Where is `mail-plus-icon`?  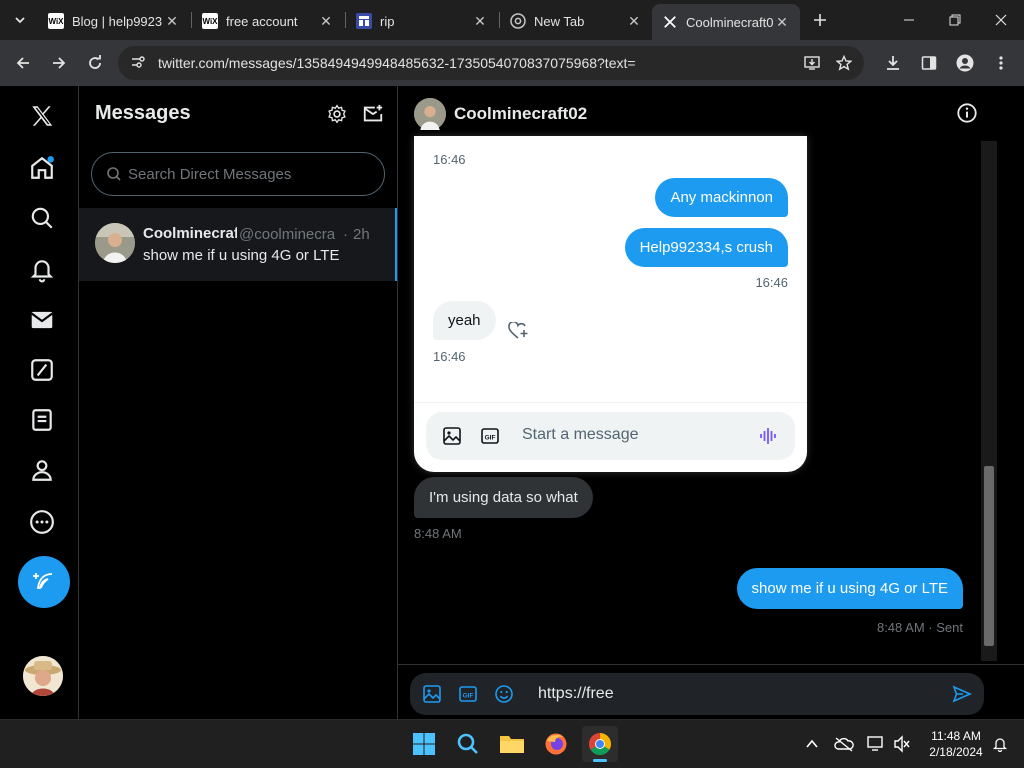
mail-plus-icon is located at coordinates (373, 113).